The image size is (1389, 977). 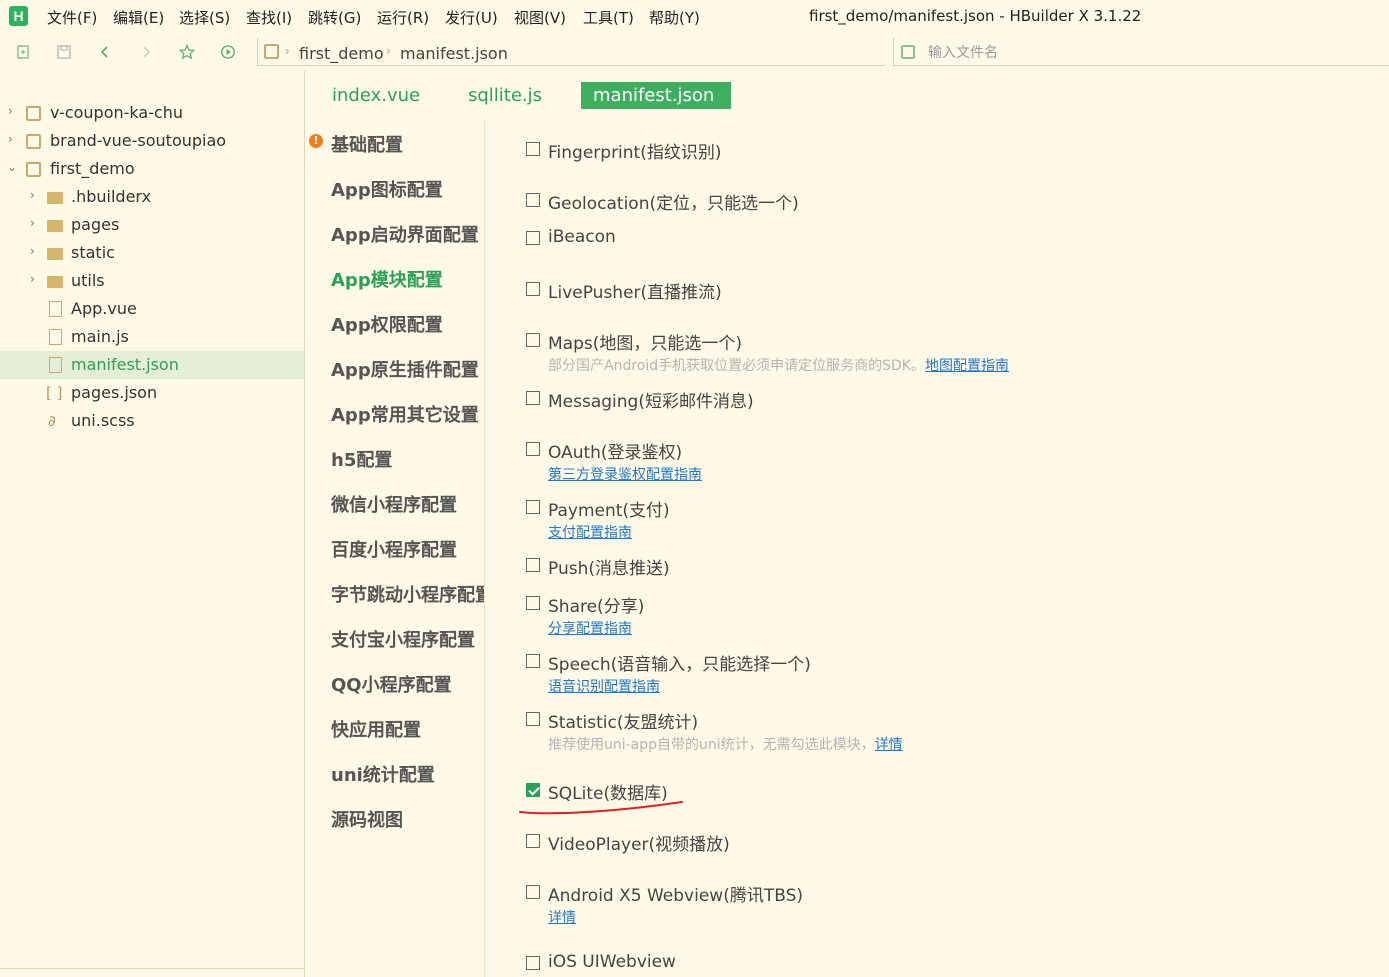 What do you see at coordinates (152, 972) in the screenshot?
I see `sidebar-scrollbar` at bounding box center [152, 972].